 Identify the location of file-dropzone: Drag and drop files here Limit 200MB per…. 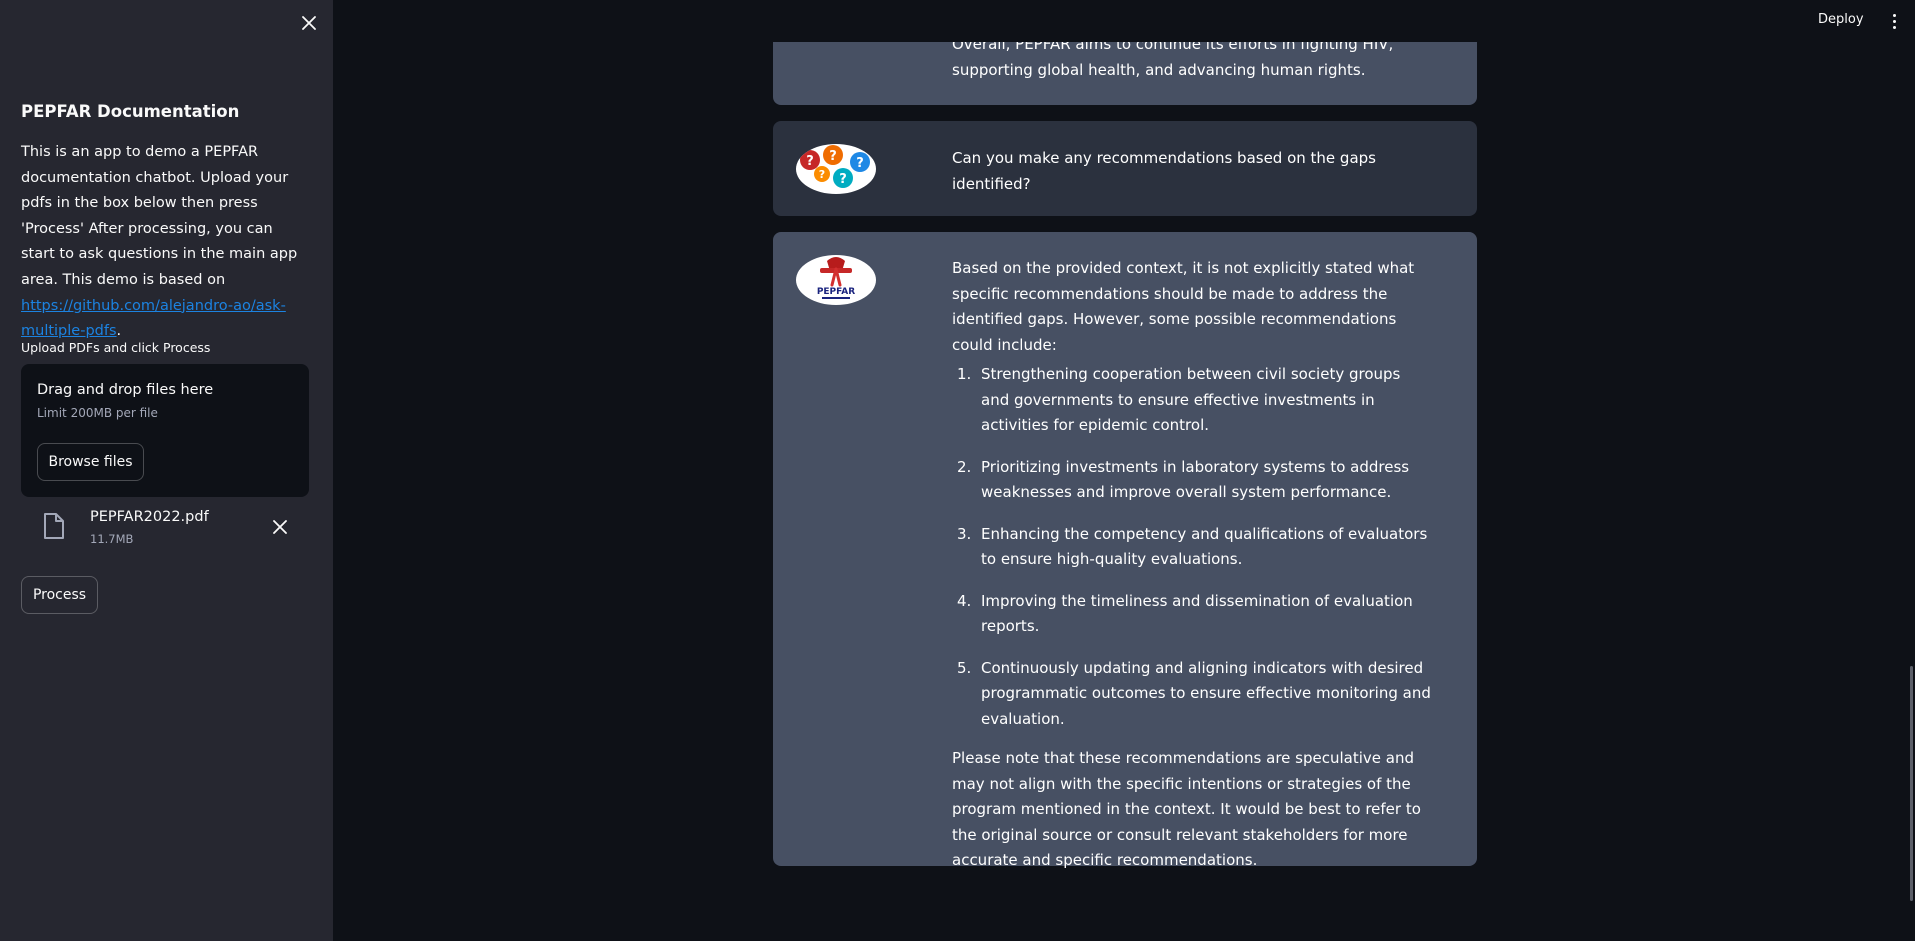
(165, 430).